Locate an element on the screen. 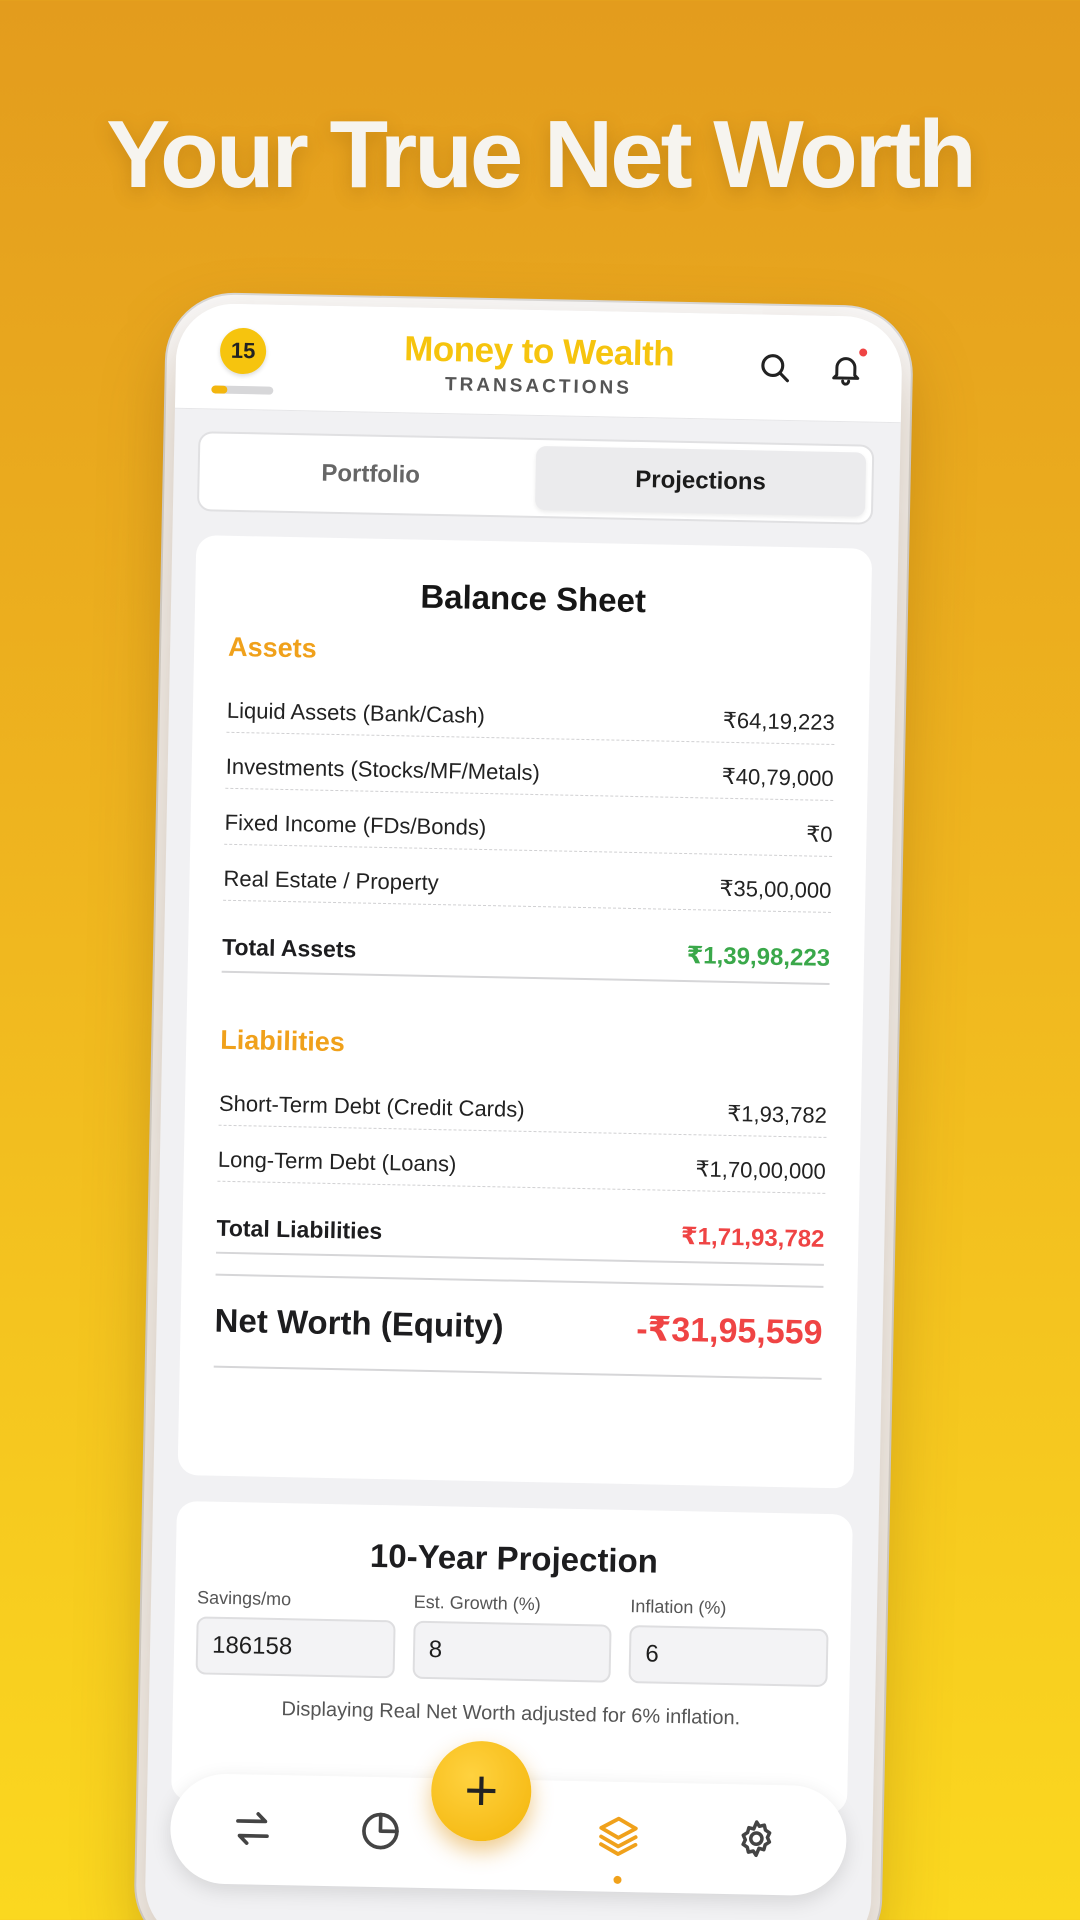 This screenshot has height=1920, width=1080. asset-value: ₹35,00,000 is located at coordinates (775, 889).